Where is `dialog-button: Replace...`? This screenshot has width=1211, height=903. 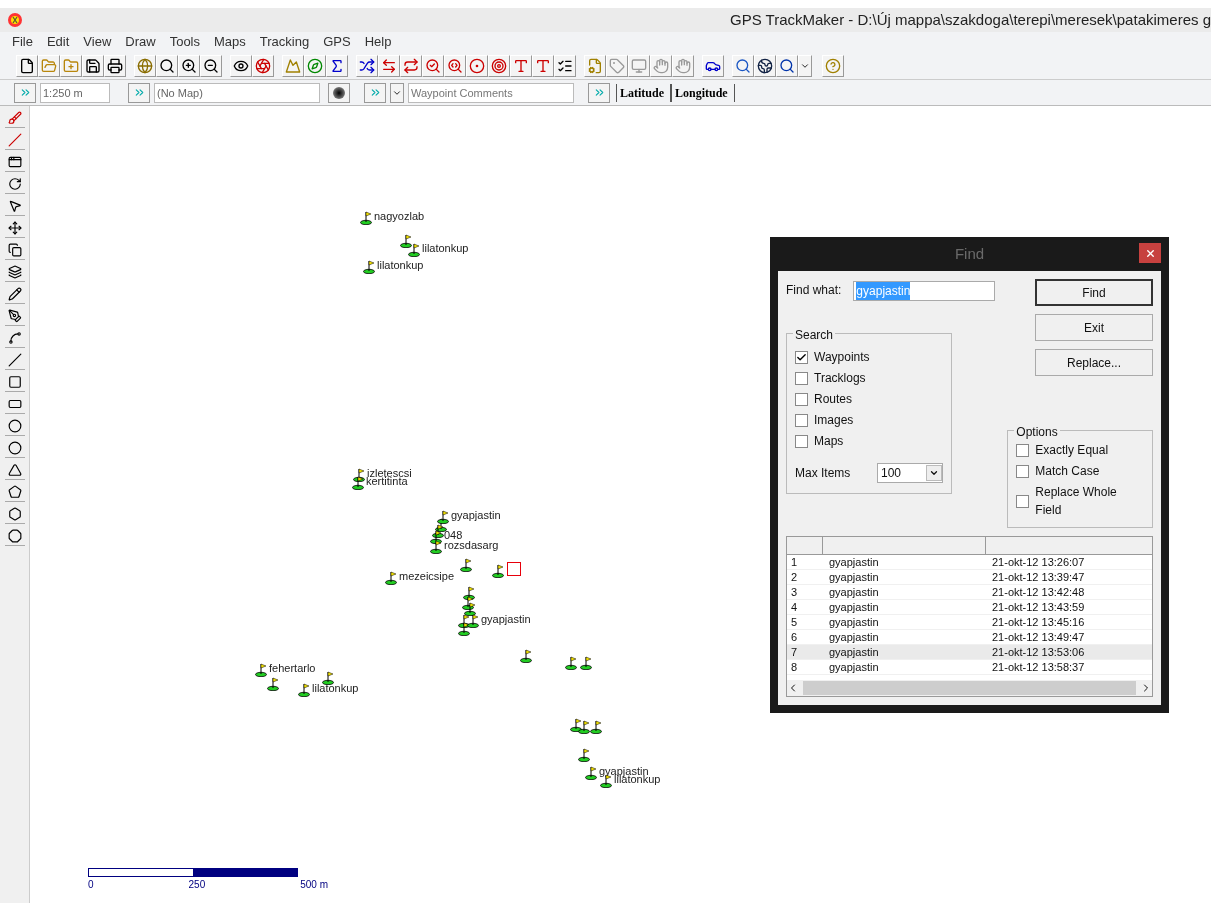
dialog-button: Replace... is located at coordinates (1094, 362).